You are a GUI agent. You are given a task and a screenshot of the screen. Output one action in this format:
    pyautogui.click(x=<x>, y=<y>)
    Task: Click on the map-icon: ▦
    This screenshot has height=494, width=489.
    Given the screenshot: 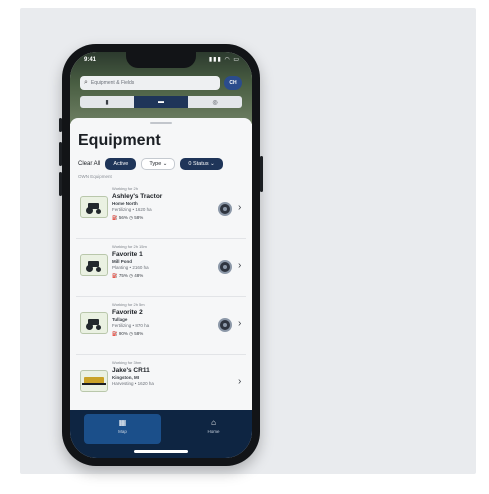 What is the action you would take?
    pyautogui.click(x=122, y=422)
    